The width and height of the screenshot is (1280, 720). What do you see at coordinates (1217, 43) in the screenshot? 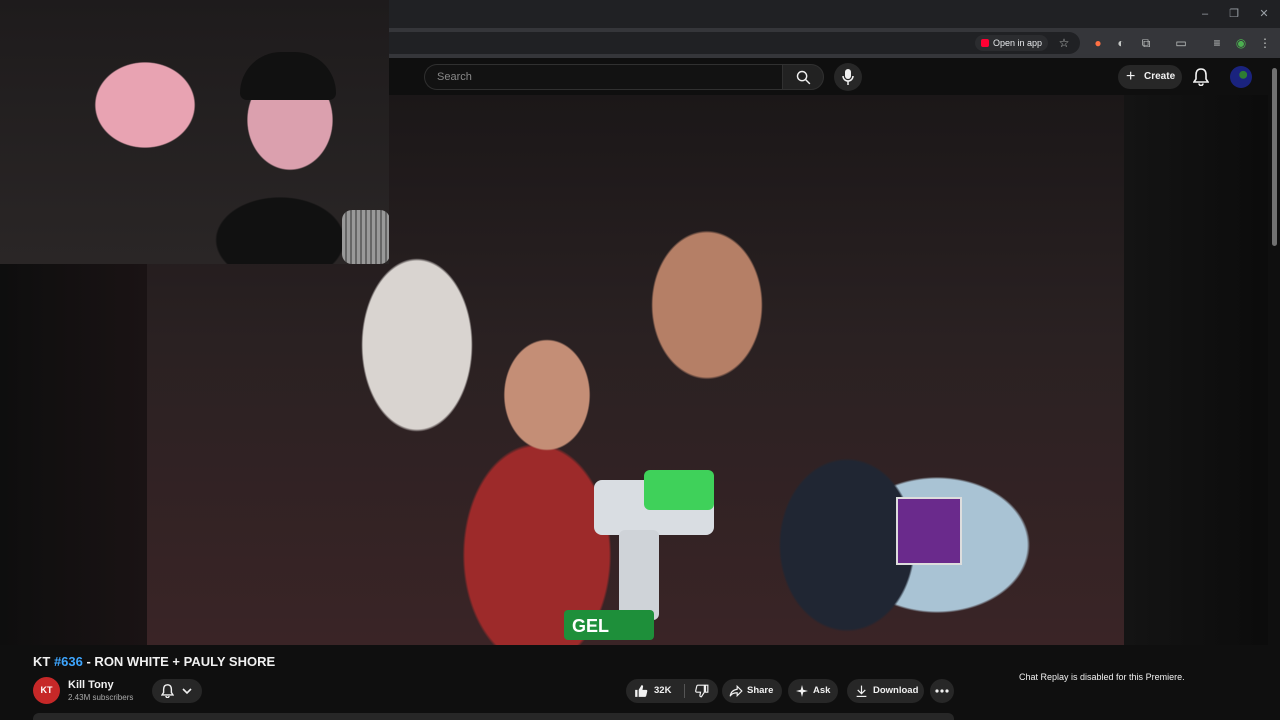
I see `media-icon: ≡` at bounding box center [1217, 43].